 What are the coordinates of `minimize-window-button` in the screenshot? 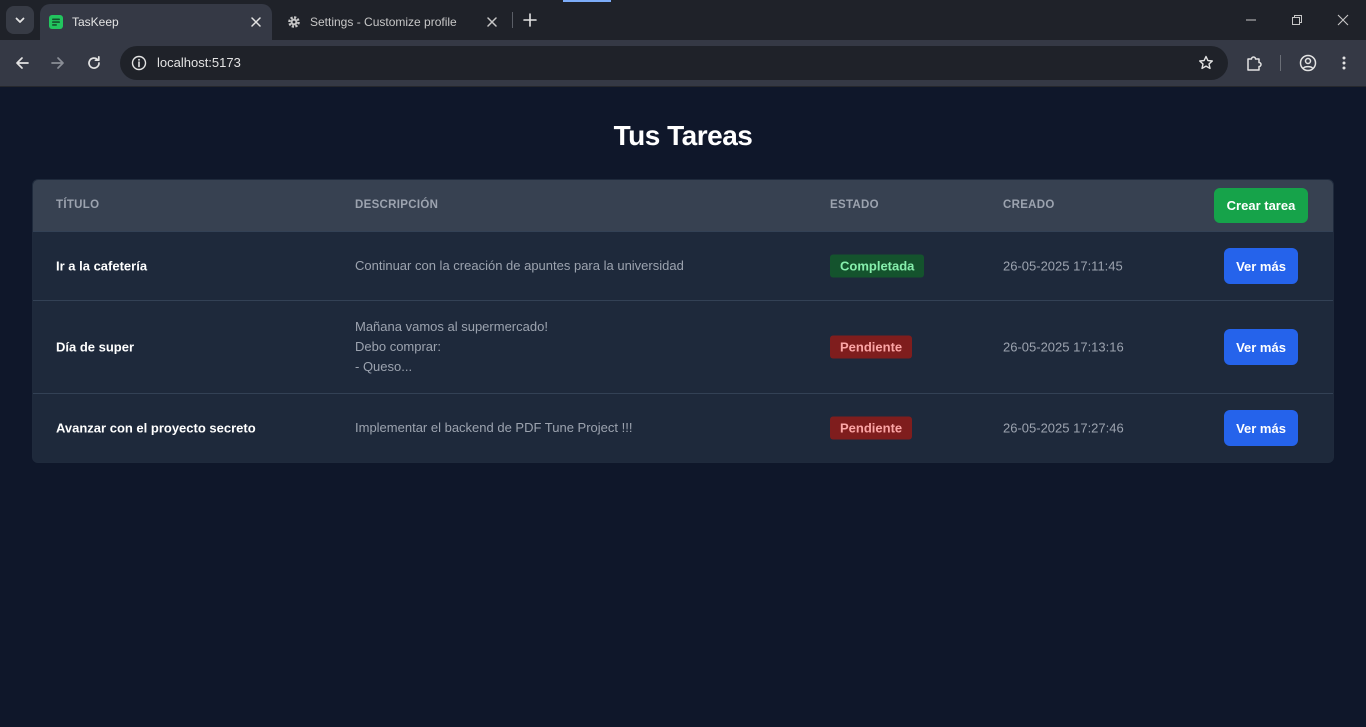 It's located at (1251, 20).